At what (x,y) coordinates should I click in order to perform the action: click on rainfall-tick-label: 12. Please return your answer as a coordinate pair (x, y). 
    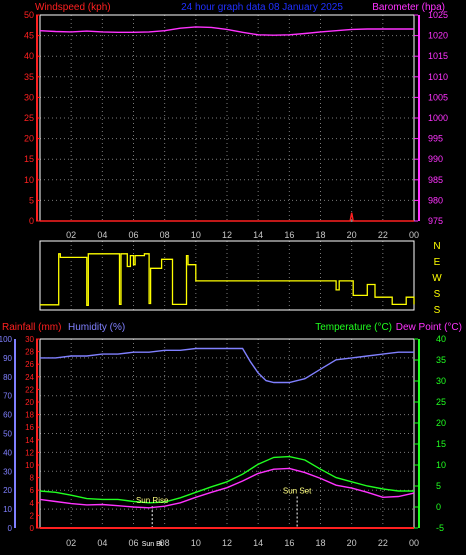
    Looking at the image, I should click on (29, 452).